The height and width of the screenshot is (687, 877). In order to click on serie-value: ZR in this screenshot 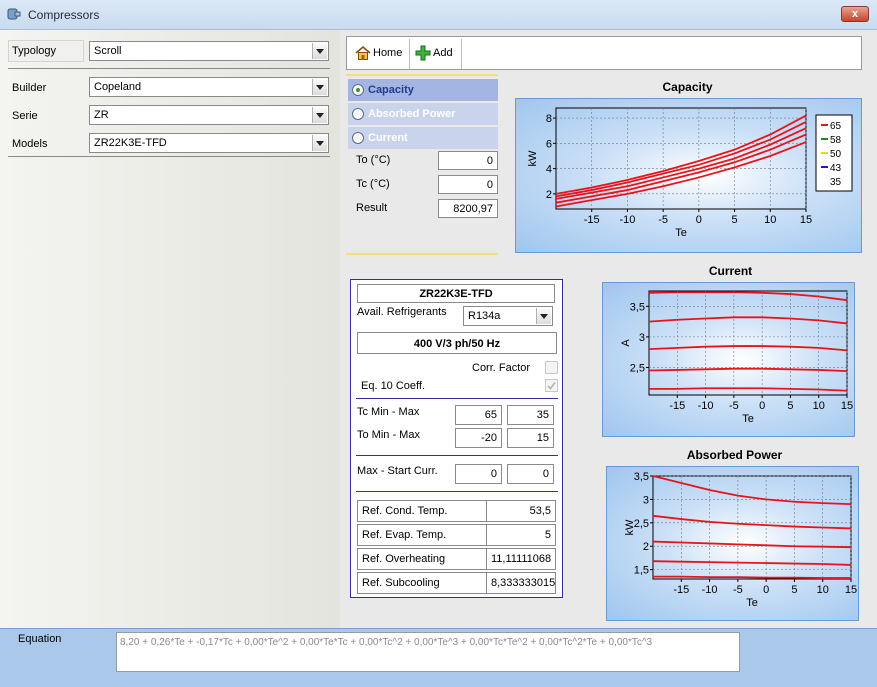, I will do `click(101, 115)`.